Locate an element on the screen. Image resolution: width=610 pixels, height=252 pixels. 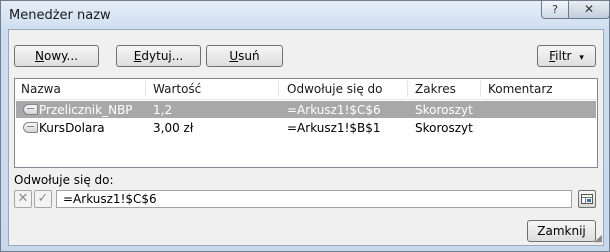
column-header-refers: Odwołuje się do is located at coordinates (335, 89).